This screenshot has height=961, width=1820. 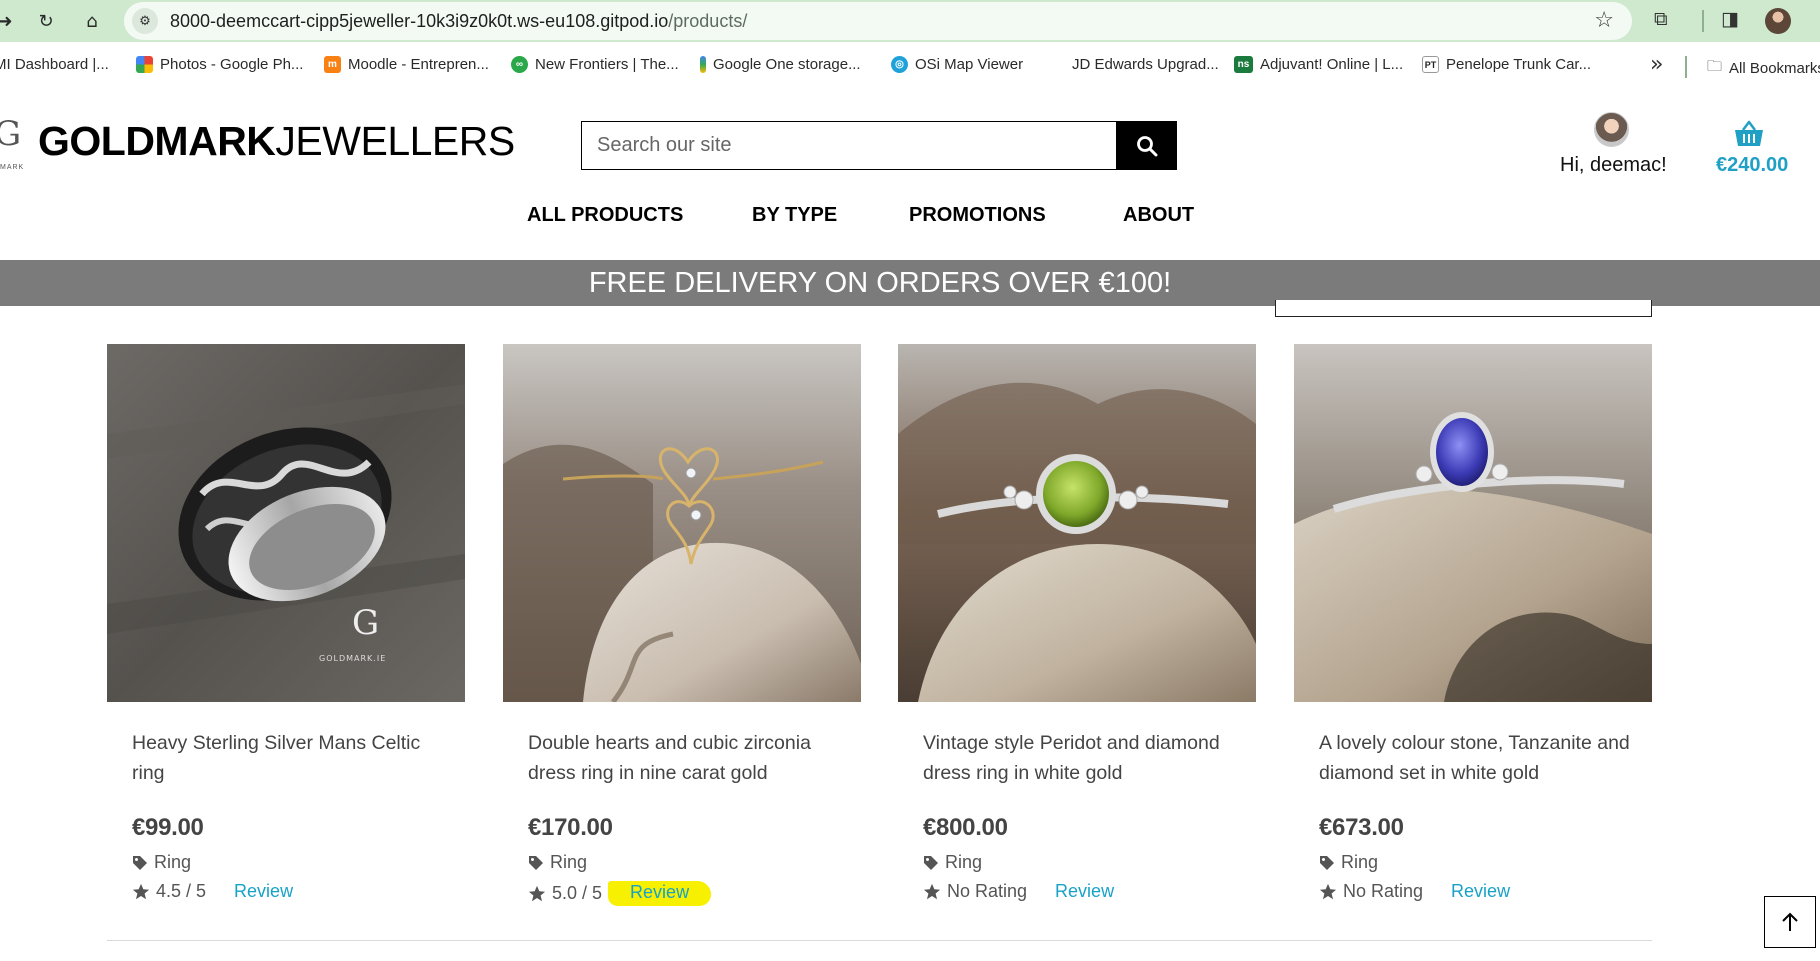 I want to click on product-title: Heavy Sterling Silver Mans Celtic ring, so click(x=292, y=758).